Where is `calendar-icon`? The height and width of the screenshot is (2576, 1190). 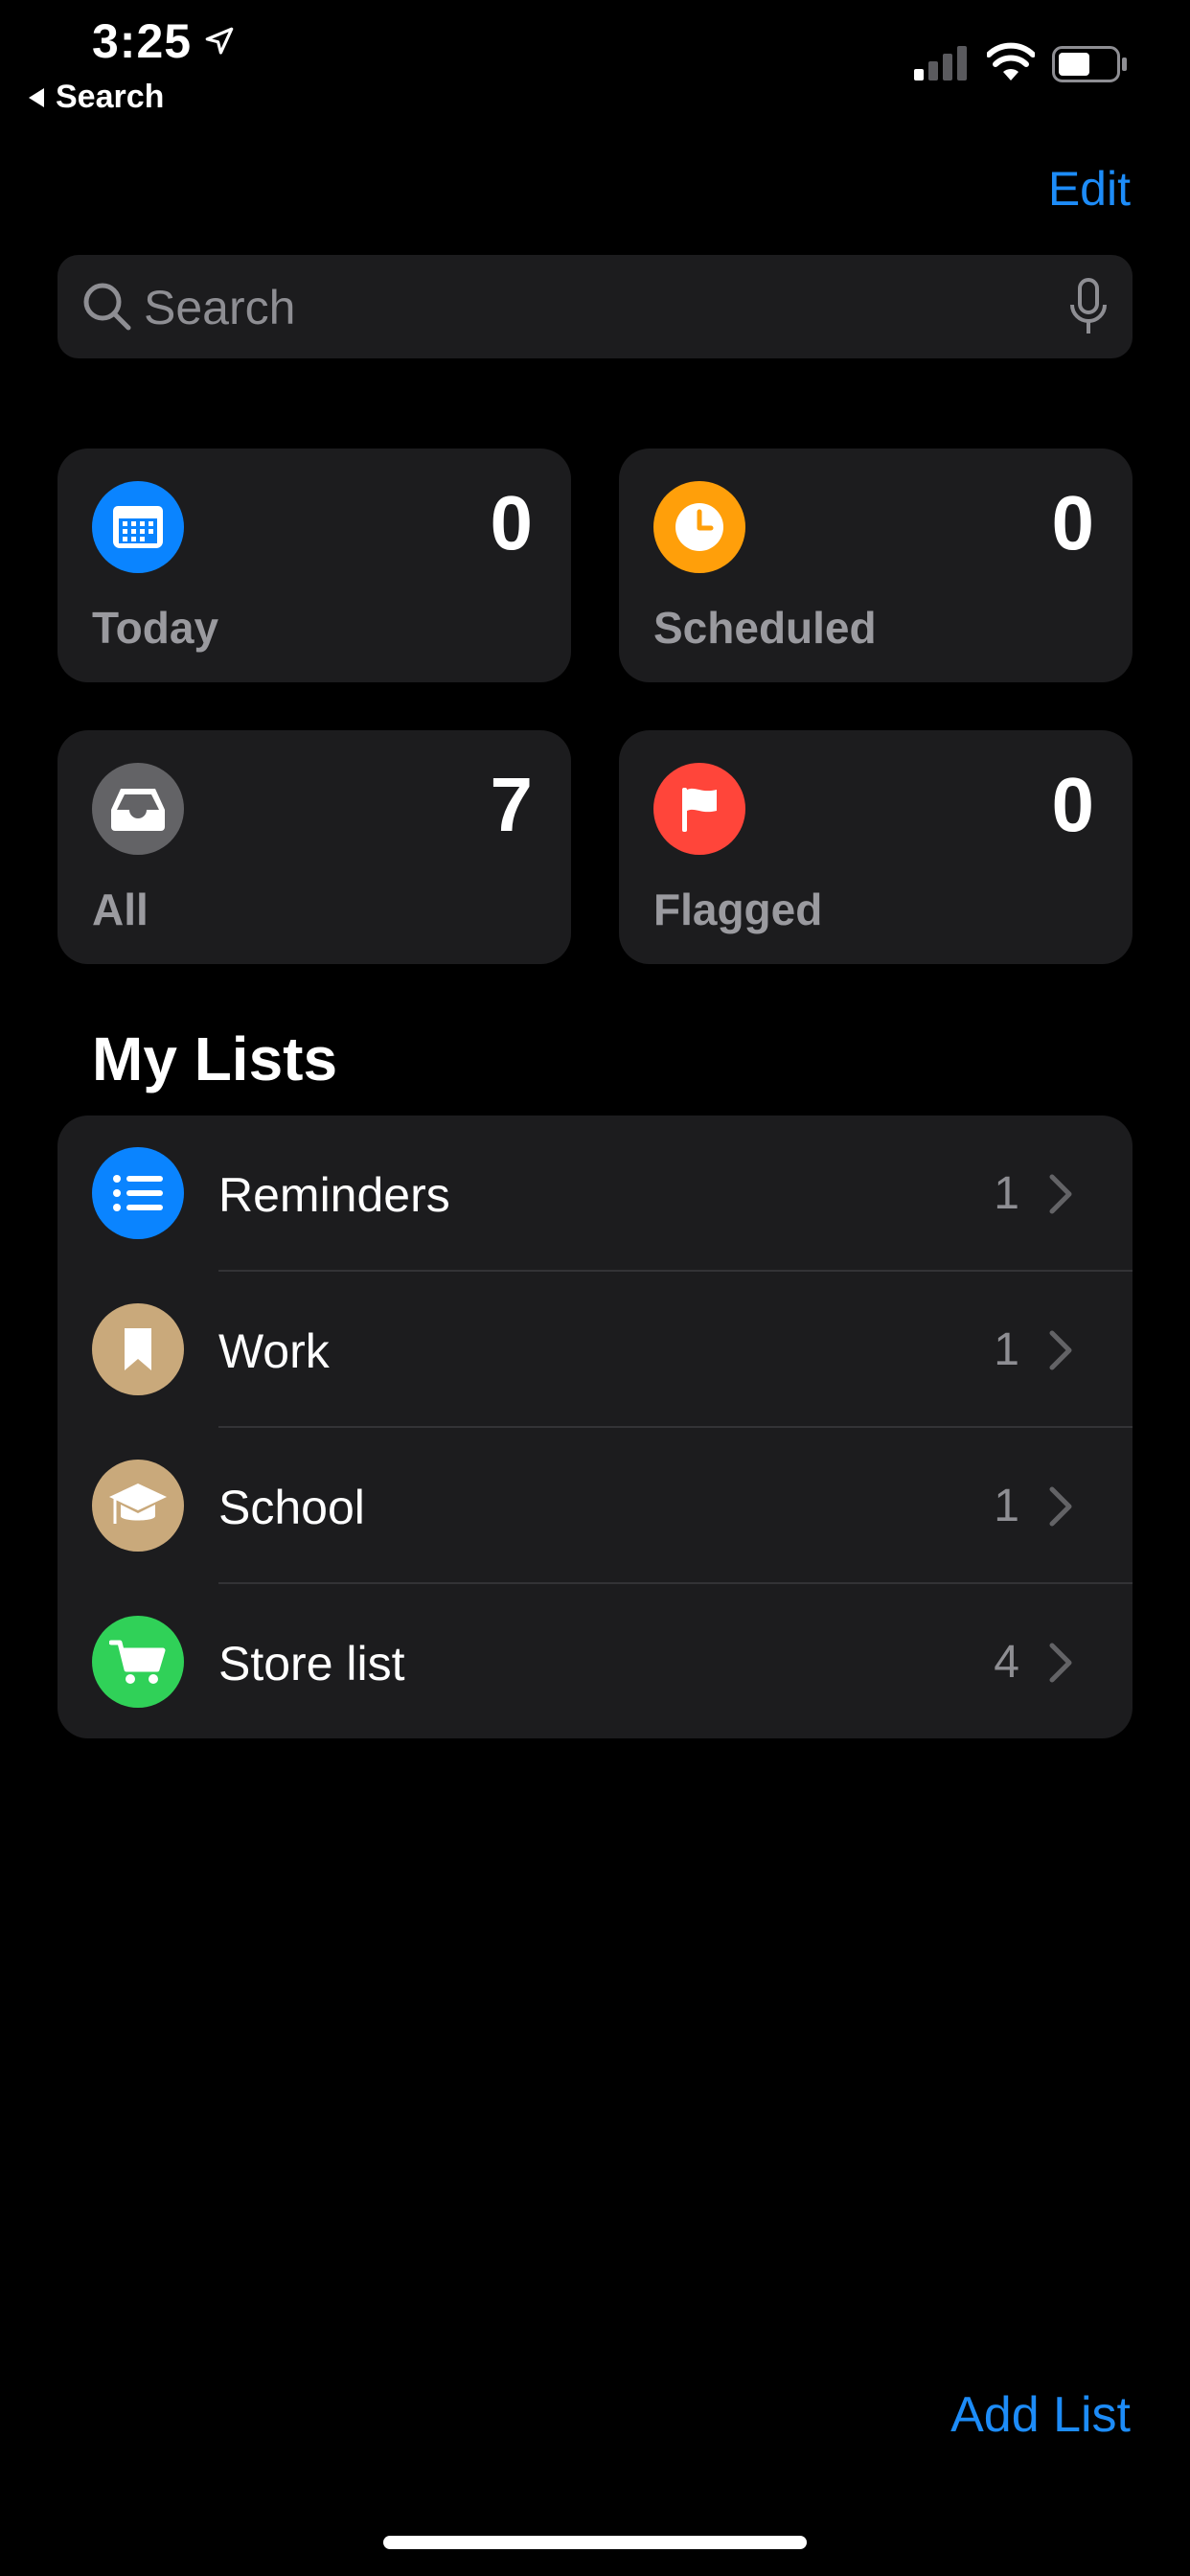
calendar-icon is located at coordinates (138, 527).